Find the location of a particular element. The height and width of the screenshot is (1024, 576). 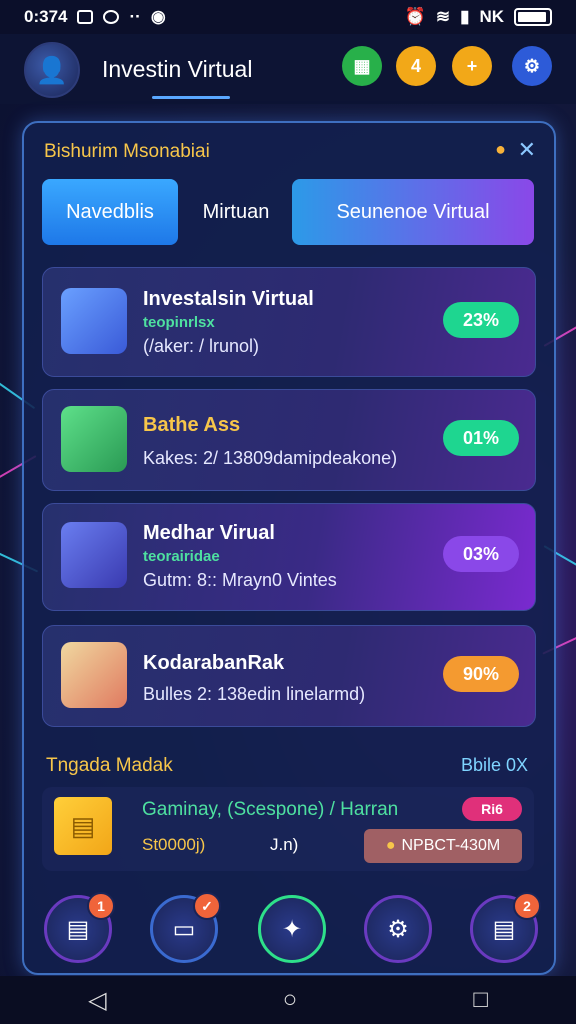

tab-label: Navedblis is located at coordinates (110, 211).